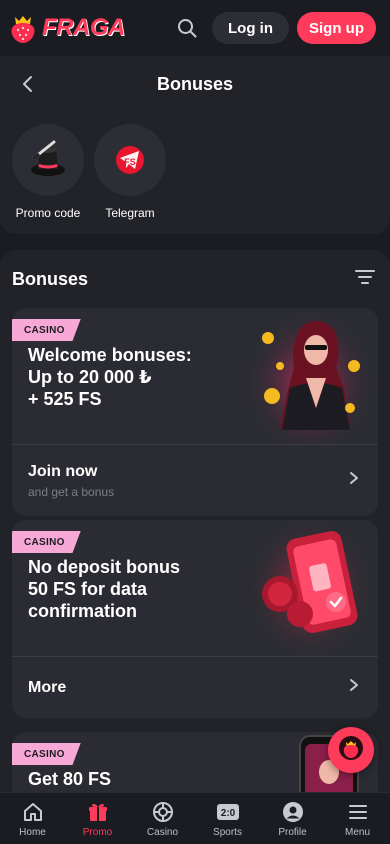 This screenshot has height=844, width=390. I want to click on nav-label: Sports, so click(227, 832).